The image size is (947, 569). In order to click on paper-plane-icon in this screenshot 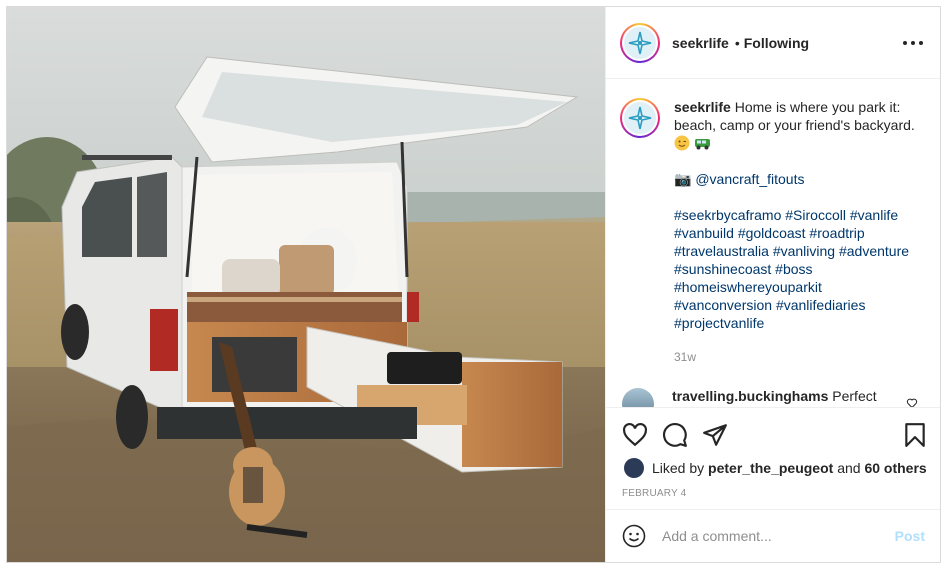, I will do `click(715, 435)`.